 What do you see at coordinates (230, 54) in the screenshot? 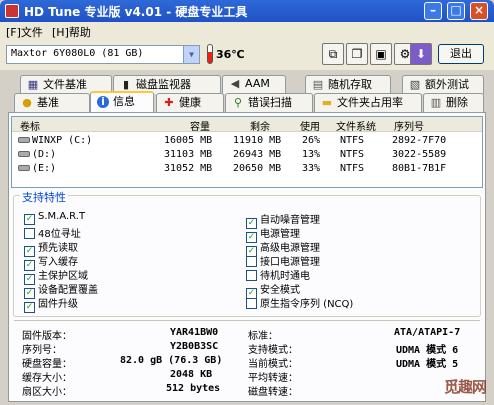
I see `temperature-readout: 36℃` at bounding box center [230, 54].